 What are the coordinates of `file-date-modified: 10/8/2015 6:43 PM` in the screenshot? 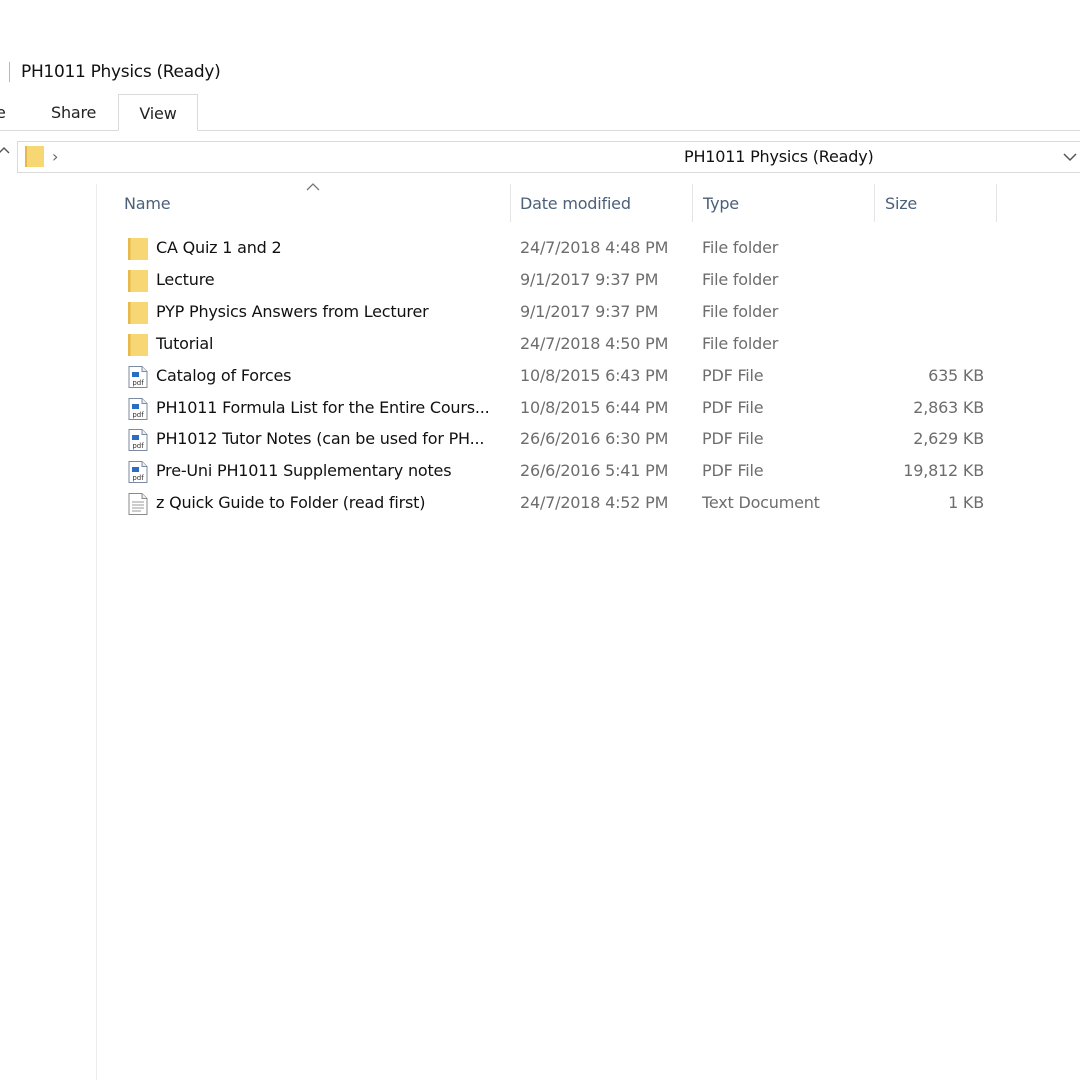 It's located at (594, 375).